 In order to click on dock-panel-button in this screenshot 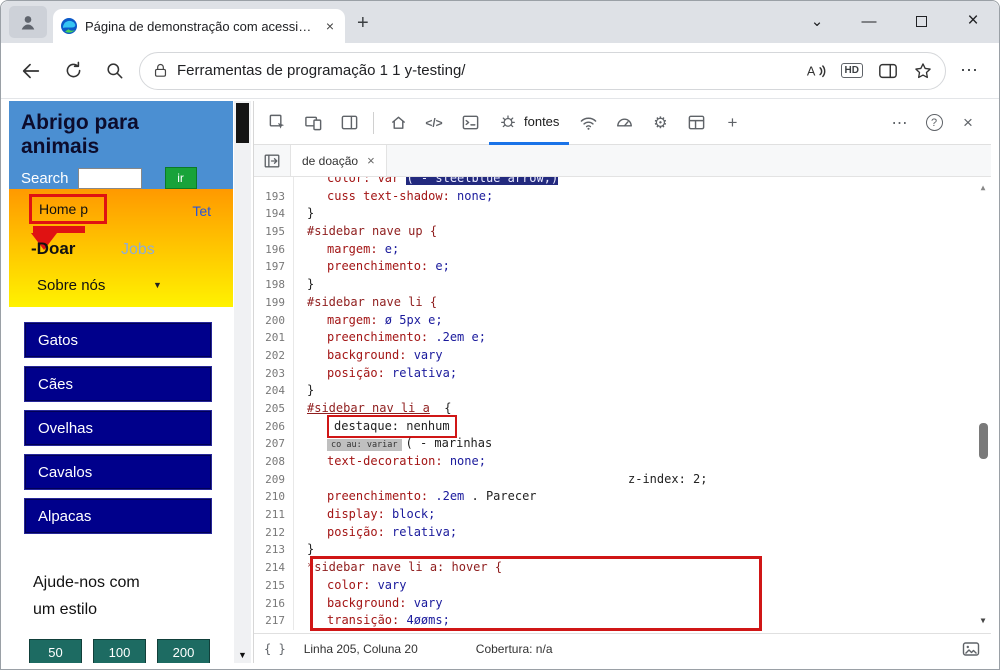, I will do `click(349, 123)`.